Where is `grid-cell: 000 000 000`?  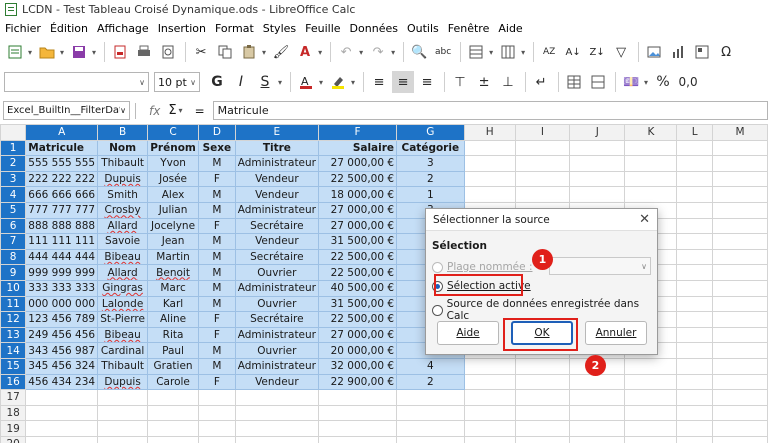
grid-cell: 000 000 000 is located at coordinates (62, 304).